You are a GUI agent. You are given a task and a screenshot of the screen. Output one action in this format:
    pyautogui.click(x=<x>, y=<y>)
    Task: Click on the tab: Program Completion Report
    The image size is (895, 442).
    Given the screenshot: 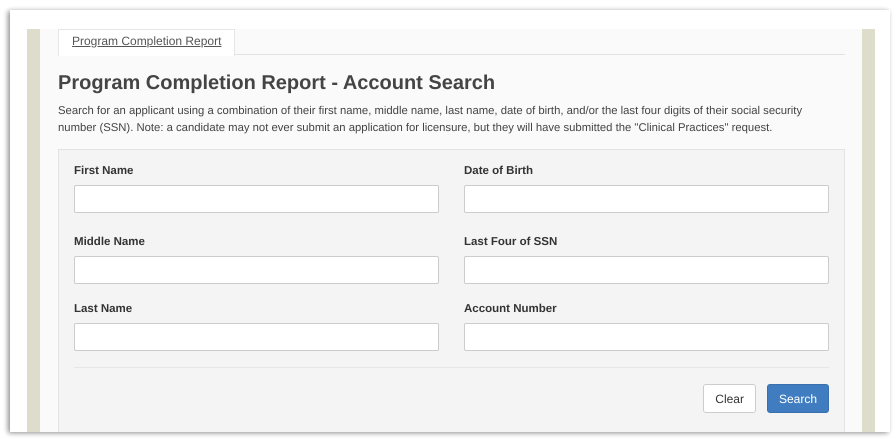 What is the action you would take?
    pyautogui.click(x=147, y=42)
    